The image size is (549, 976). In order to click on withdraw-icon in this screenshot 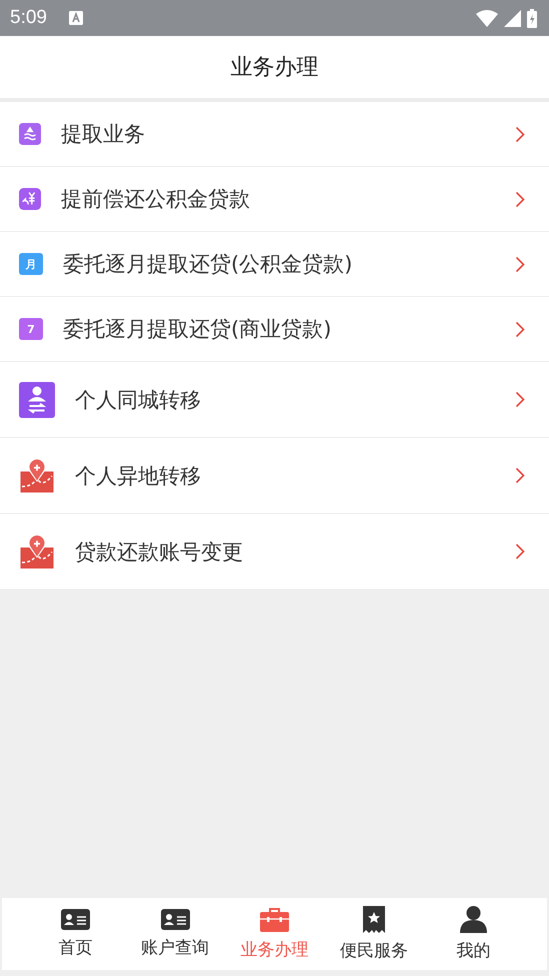, I will do `click(30, 134)`.